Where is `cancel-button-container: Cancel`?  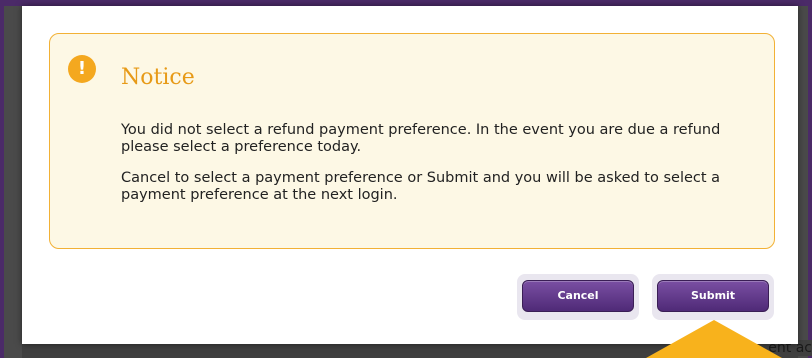
cancel-button-container: Cancel is located at coordinates (578, 297).